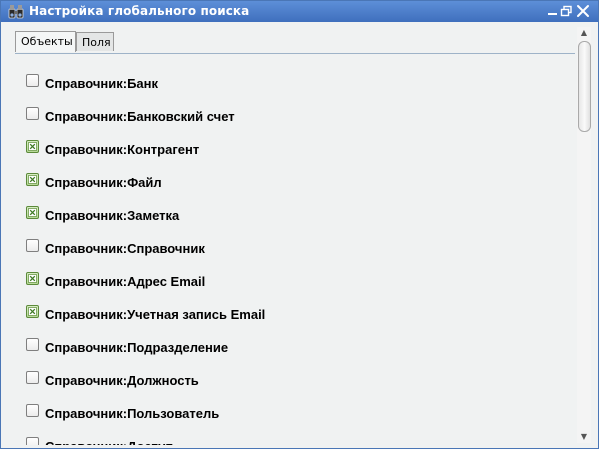 The height and width of the screenshot is (449, 599). Describe the element at coordinates (139, 11) in the screenshot. I see `window-title: Настройка глобального поиска` at that location.